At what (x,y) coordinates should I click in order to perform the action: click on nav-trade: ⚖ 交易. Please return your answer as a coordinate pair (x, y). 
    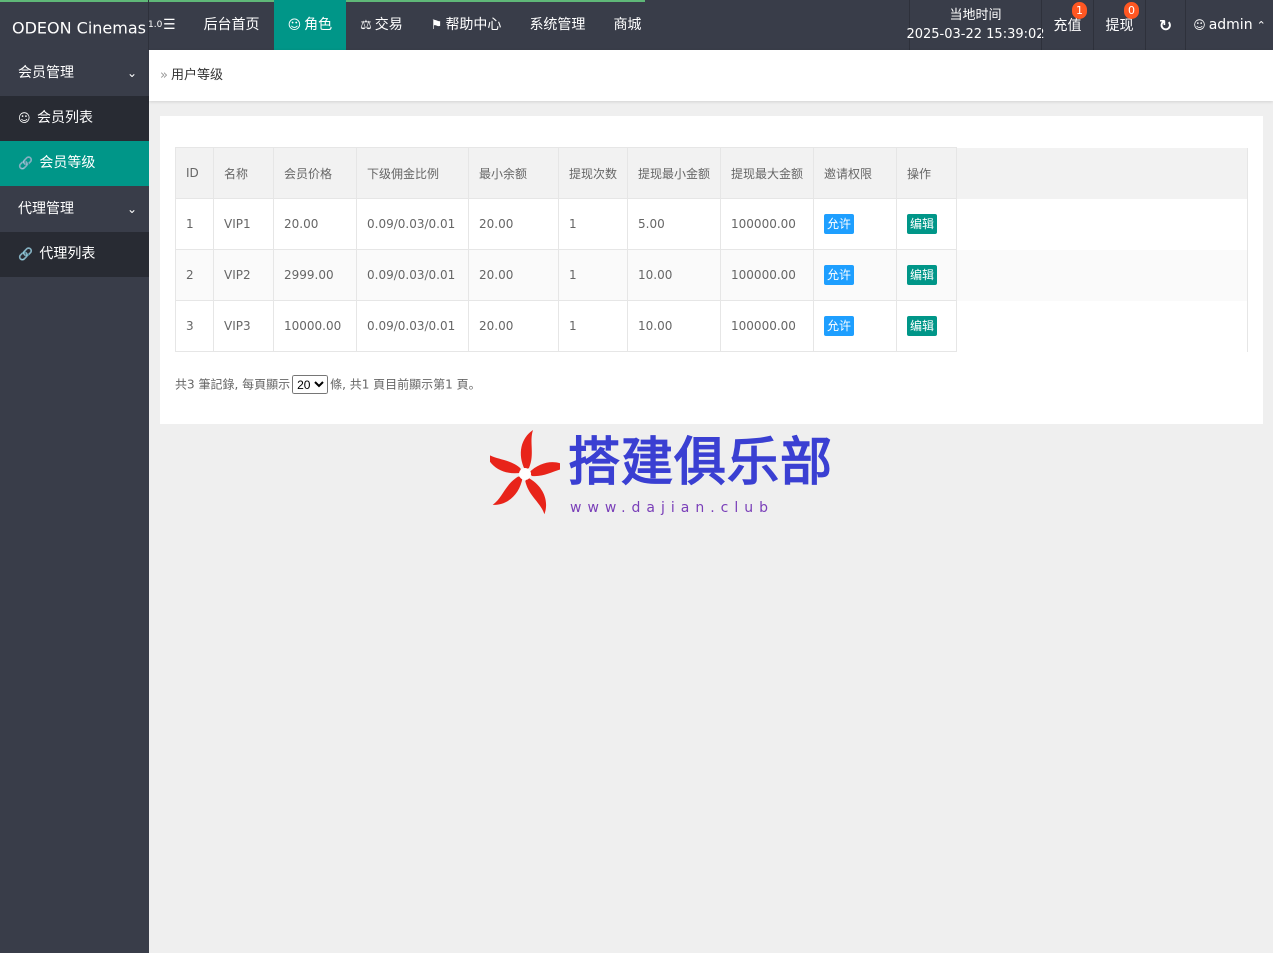
    Looking at the image, I should click on (381, 25).